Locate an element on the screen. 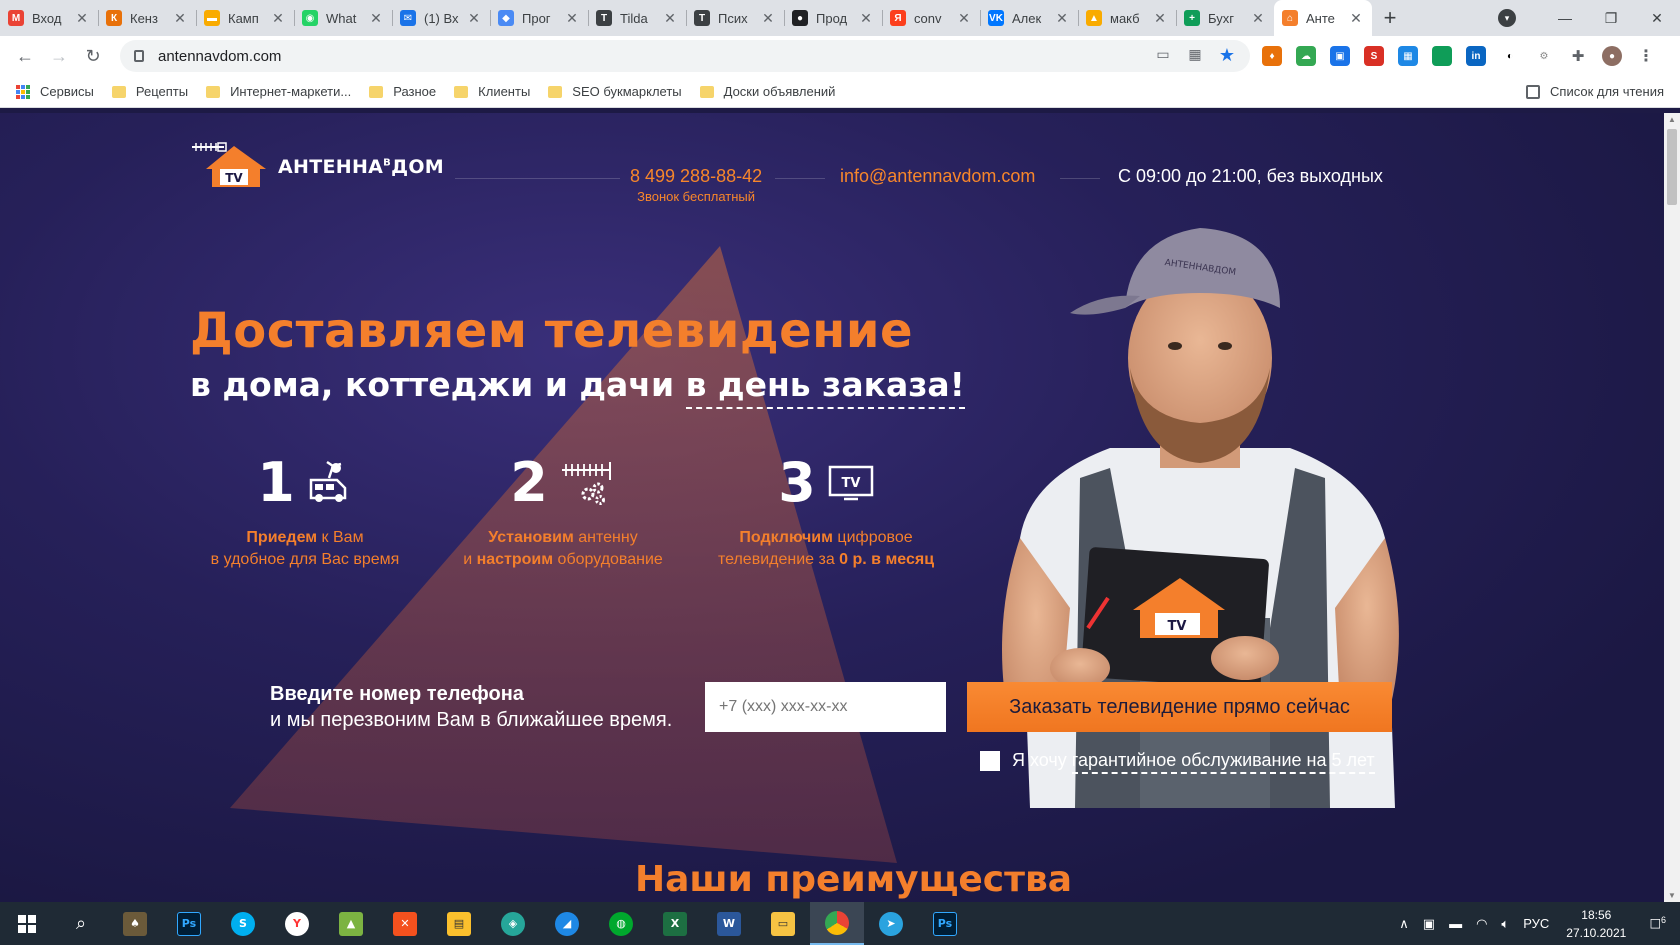 This screenshot has width=1680, height=945. taskbar-app-telegram: ➤ is located at coordinates (891, 923).